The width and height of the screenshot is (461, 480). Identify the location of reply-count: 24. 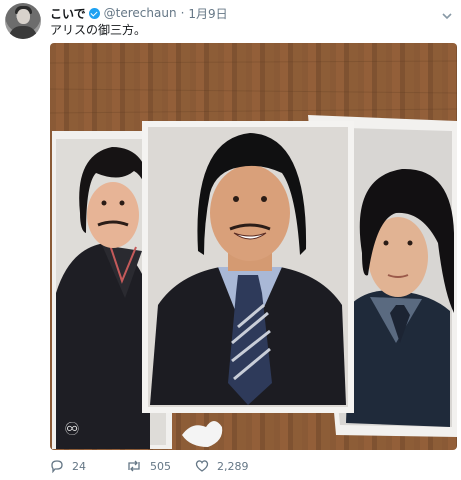
(79, 466).